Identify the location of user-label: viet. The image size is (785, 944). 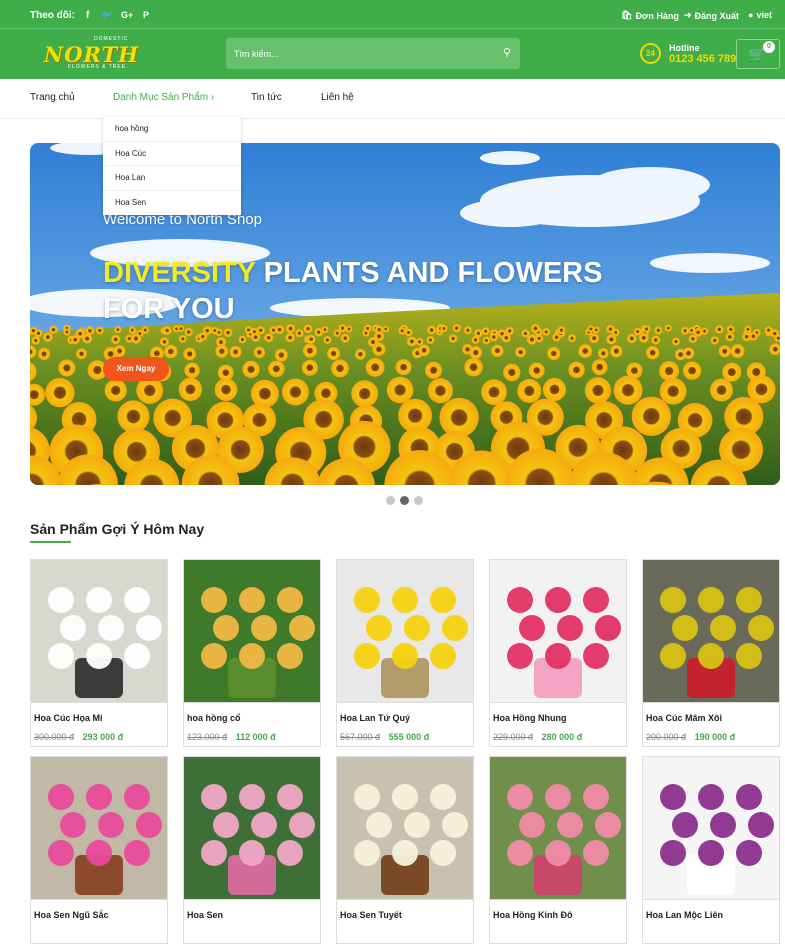
(764, 15).